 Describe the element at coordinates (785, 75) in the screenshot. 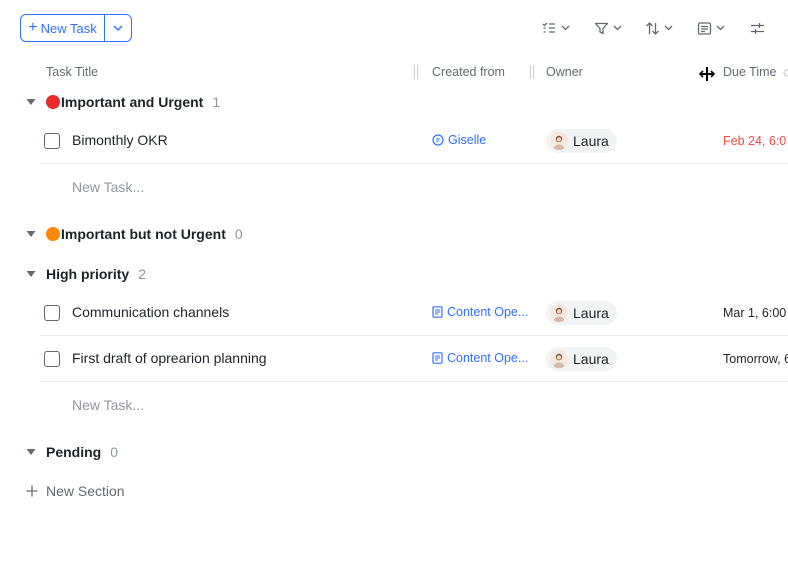

I see `column-options-icon` at that location.